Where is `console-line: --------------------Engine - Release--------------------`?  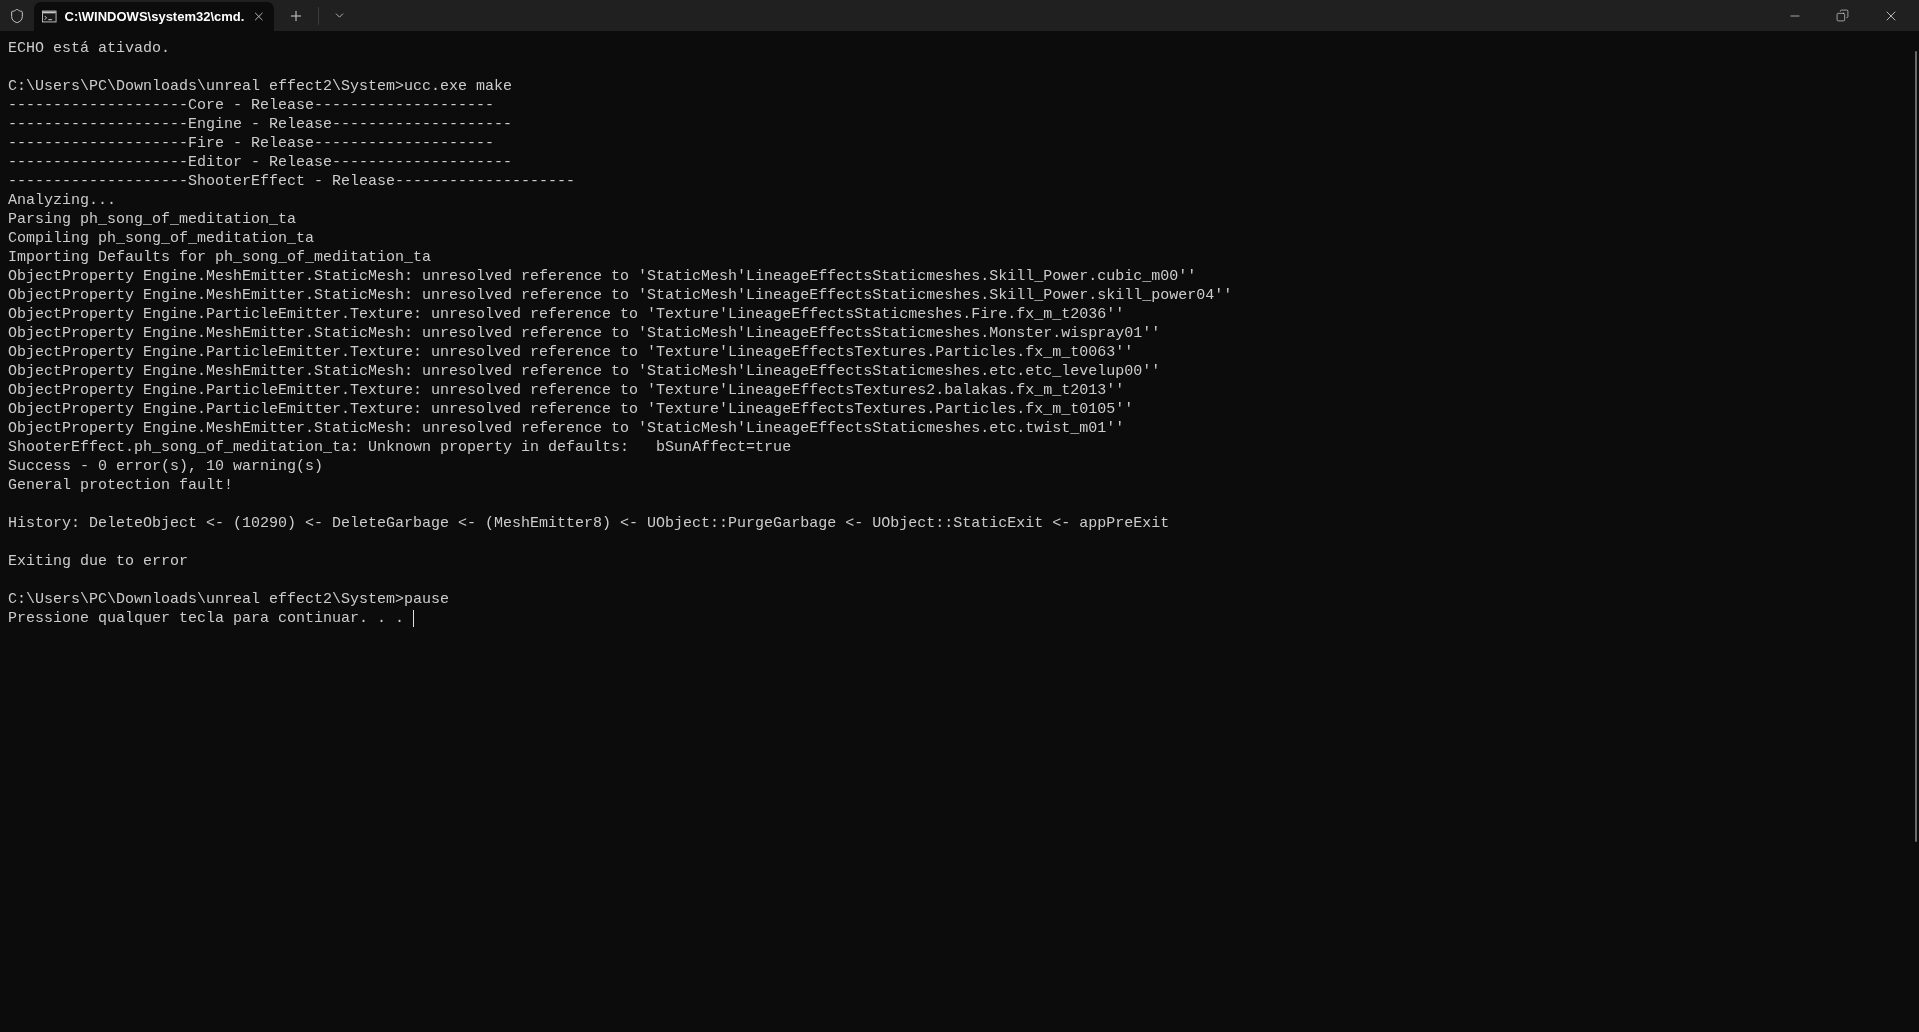 console-line: --------------------Engine - Release-------------------- is located at coordinates (260, 124).